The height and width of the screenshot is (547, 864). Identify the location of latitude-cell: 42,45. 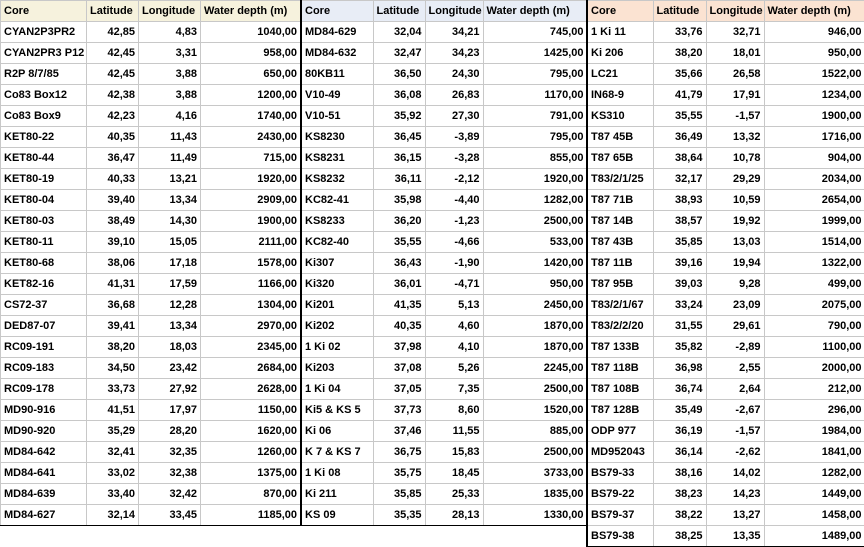
(112, 74).